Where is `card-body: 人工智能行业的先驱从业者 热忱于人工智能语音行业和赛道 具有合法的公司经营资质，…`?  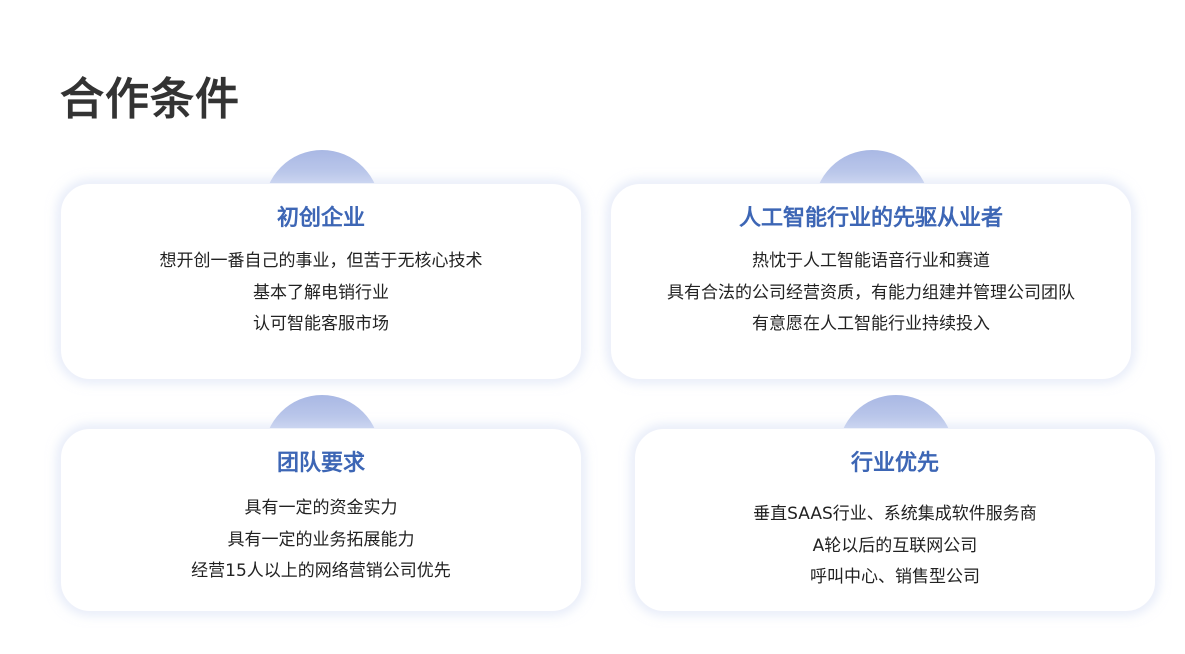 card-body: 人工智能行业的先驱从业者 热忱于人工智能语音行业和赛道 具有合法的公司经营资质，… is located at coordinates (871, 281).